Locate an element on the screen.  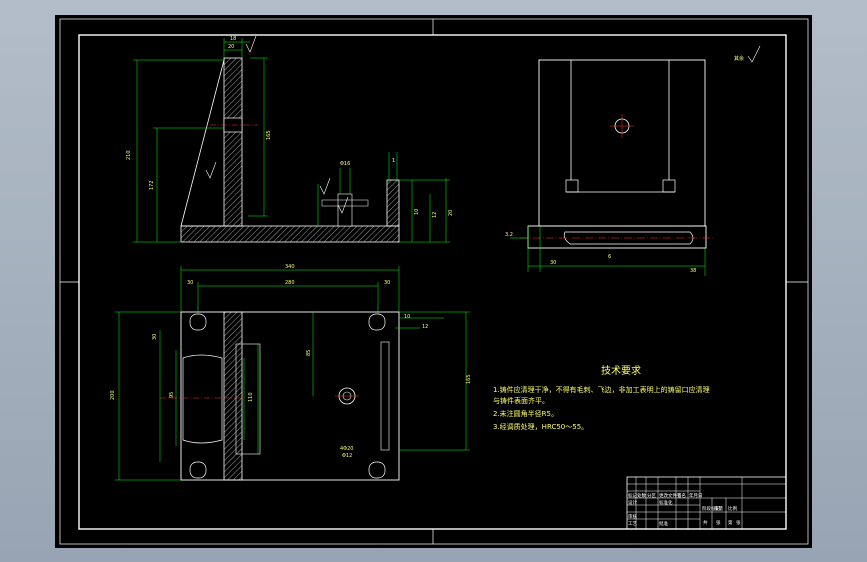
svg-text: 3.2 is located at coordinates (509, 235).